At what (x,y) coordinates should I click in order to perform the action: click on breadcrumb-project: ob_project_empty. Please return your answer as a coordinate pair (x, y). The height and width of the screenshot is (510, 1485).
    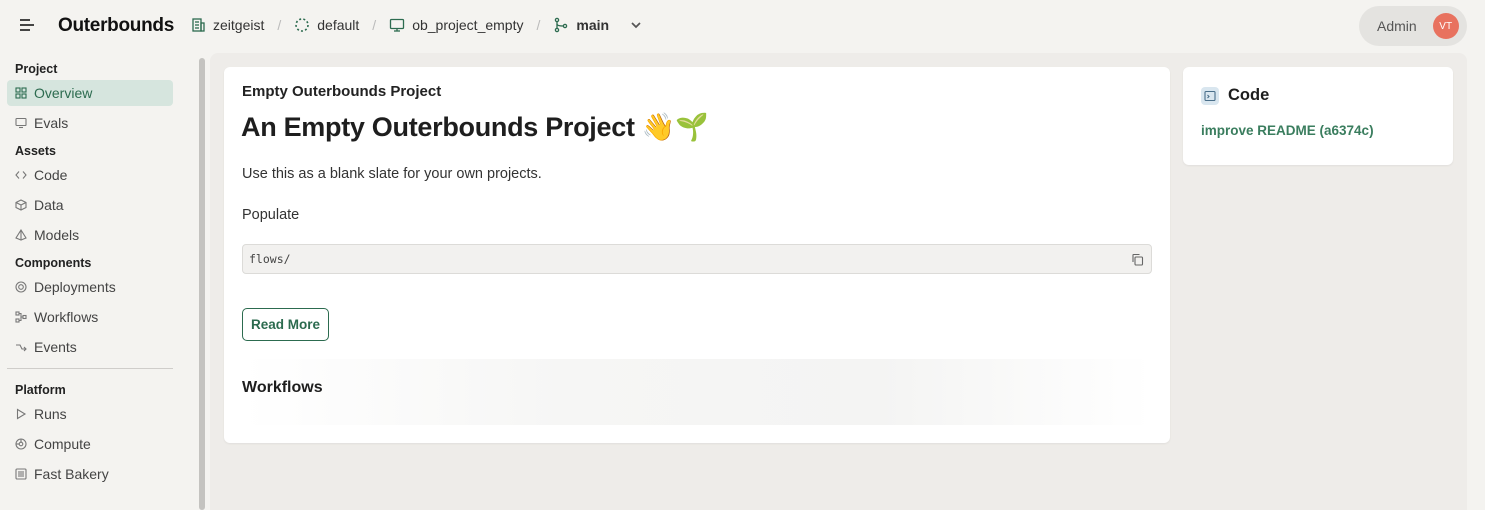
    Looking at the image, I should click on (456, 25).